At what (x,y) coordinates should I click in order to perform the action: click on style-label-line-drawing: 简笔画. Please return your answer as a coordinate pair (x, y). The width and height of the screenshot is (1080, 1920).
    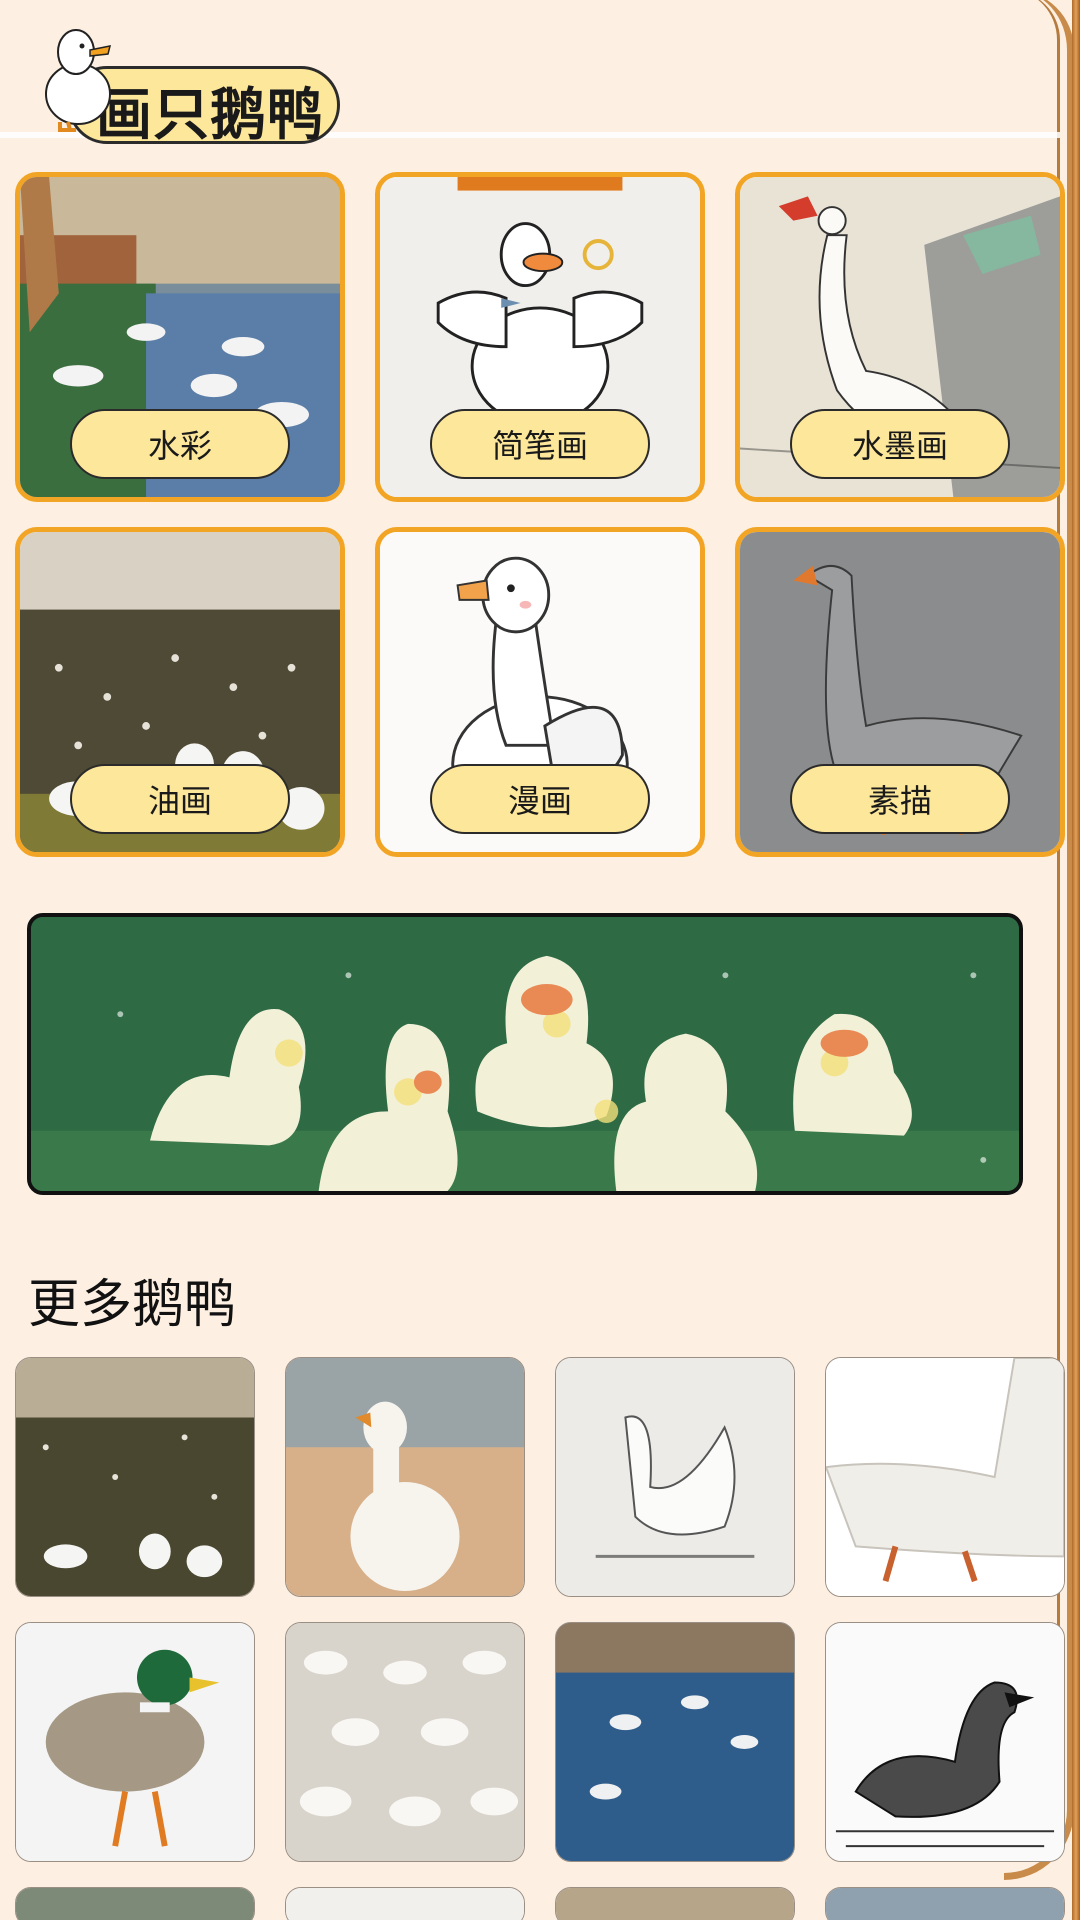
    Looking at the image, I should click on (540, 444).